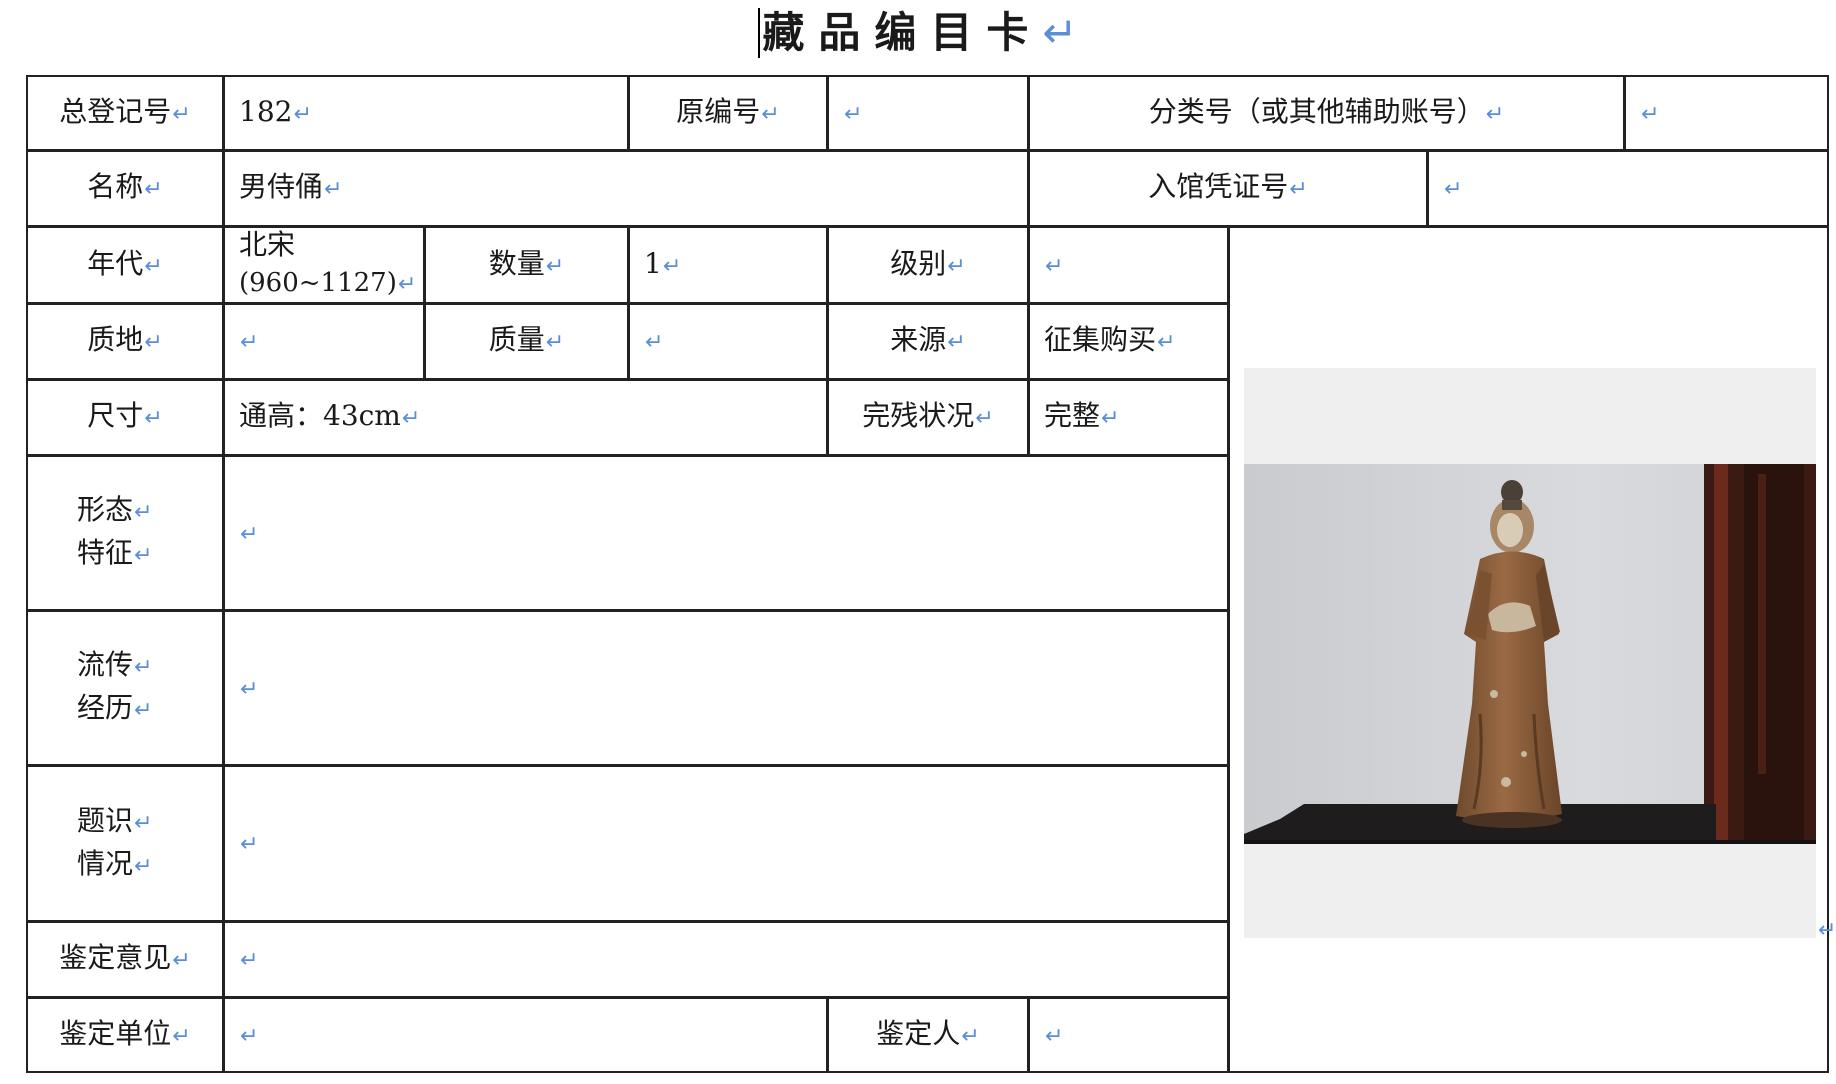 This screenshot has width=1836, height=1084. What do you see at coordinates (125, 533) in the screenshot?
I see `label-form: 形态 特征` at bounding box center [125, 533].